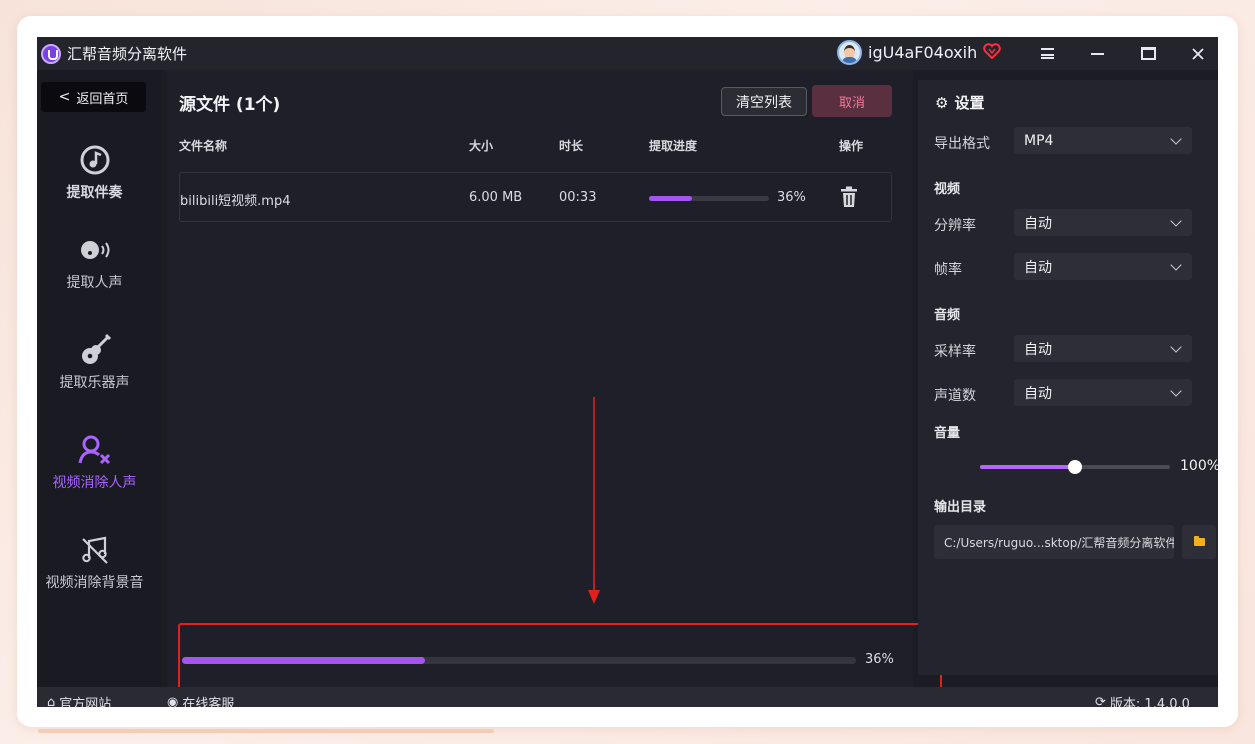 Image resolution: width=1255 pixels, height=744 pixels. I want to click on back-home-button: < 返回首页, so click(93, 97).